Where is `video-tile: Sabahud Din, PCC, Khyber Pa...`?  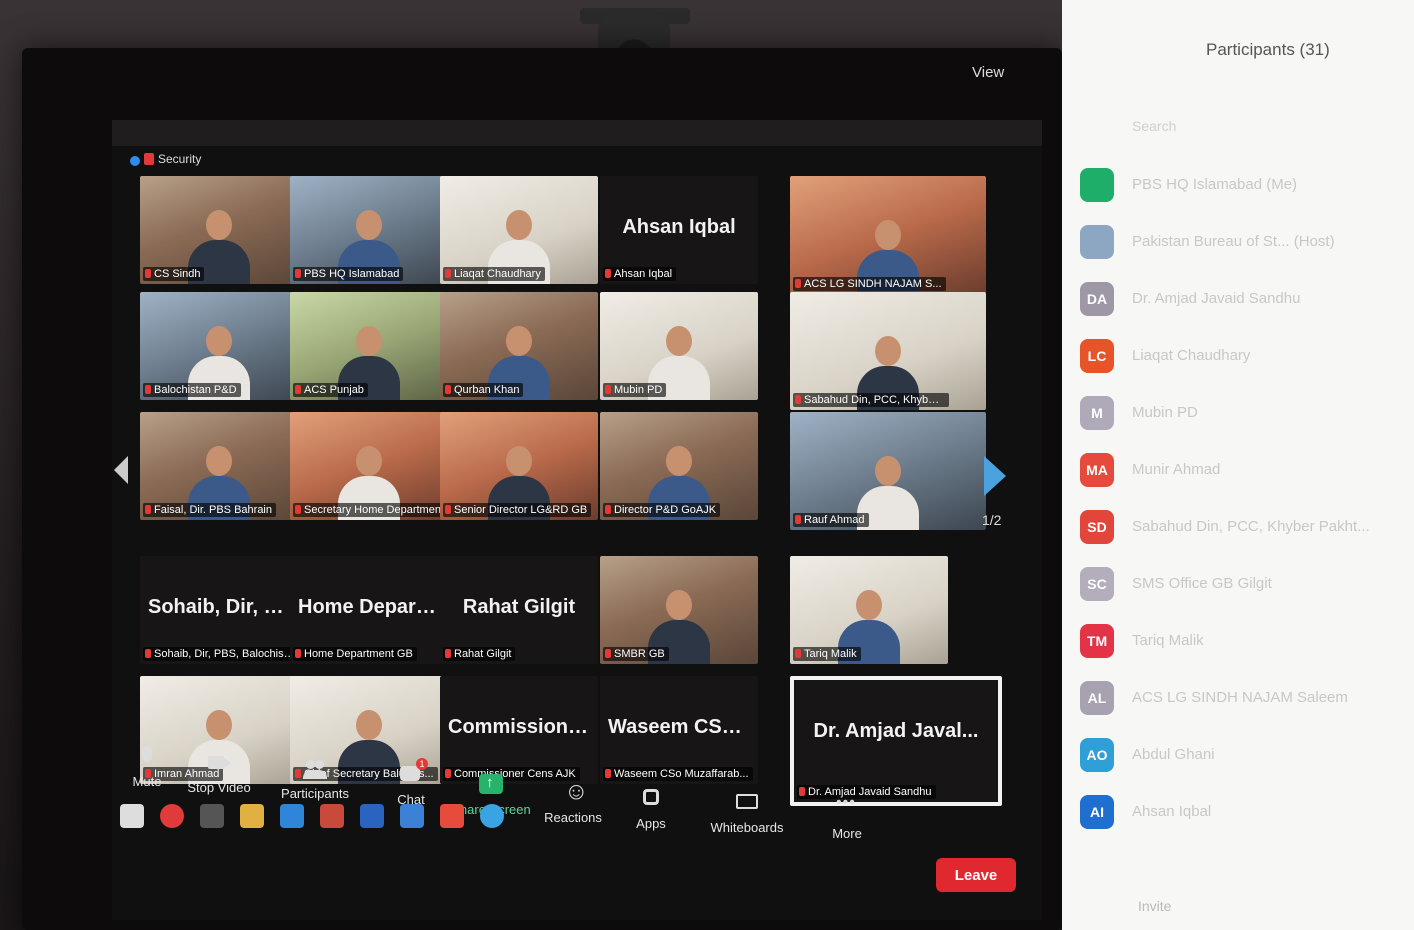 video-tile: Sabahud Din, PCC, Khyber Pa... is located at coordinates (888, 351).